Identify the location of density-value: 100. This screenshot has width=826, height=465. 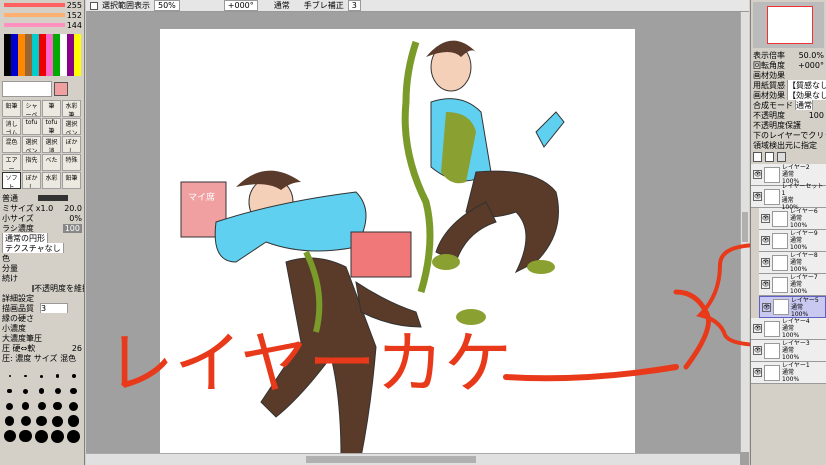
(72, 228).